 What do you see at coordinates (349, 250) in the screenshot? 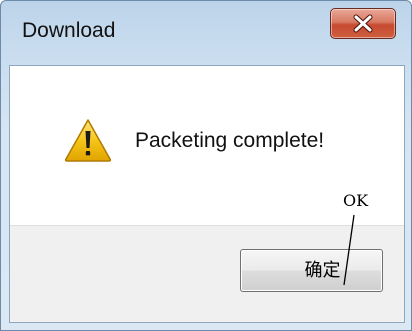
I see `annotation-pointer-line` at bounding box center [349, 250].